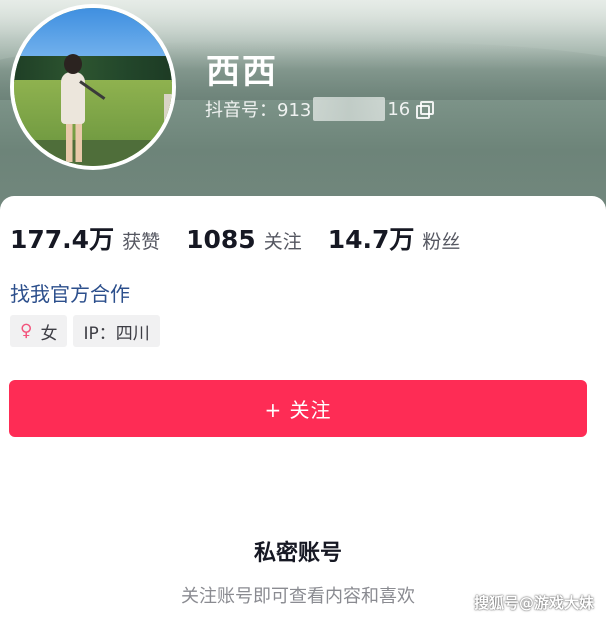 This screenshot has width=606, height=621. Describe the element at coordinates (297, 553) in the screenshot. I see `private-account-title: 私密账号` at that location.